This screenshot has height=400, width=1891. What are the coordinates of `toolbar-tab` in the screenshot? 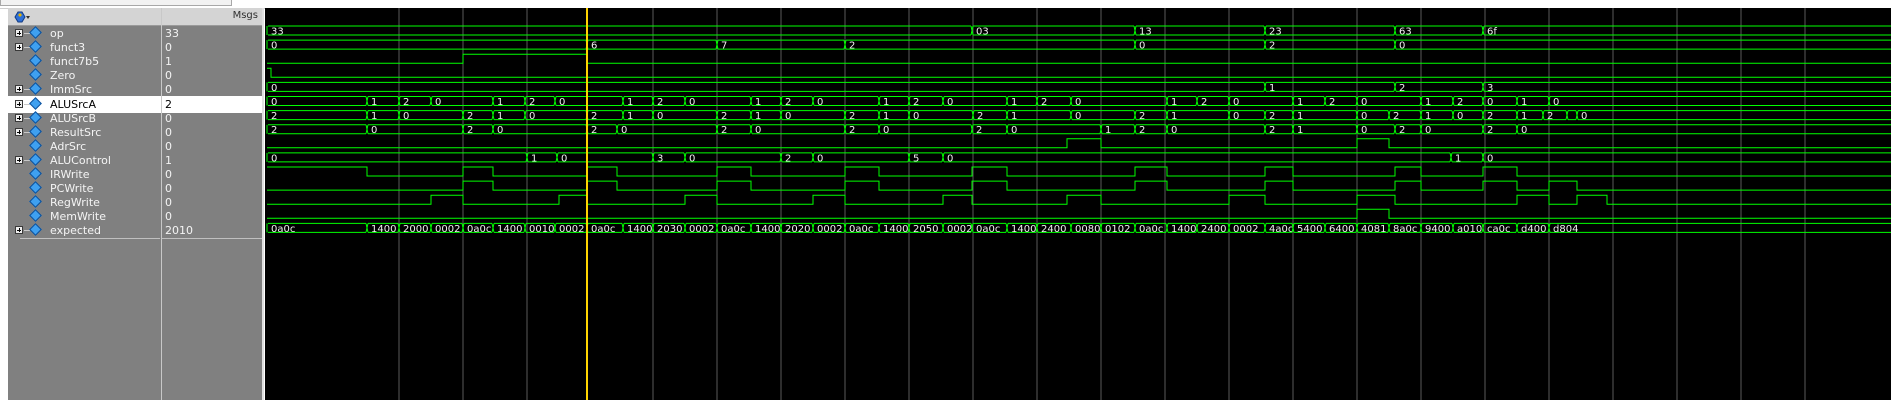 It's located at (116, 3).